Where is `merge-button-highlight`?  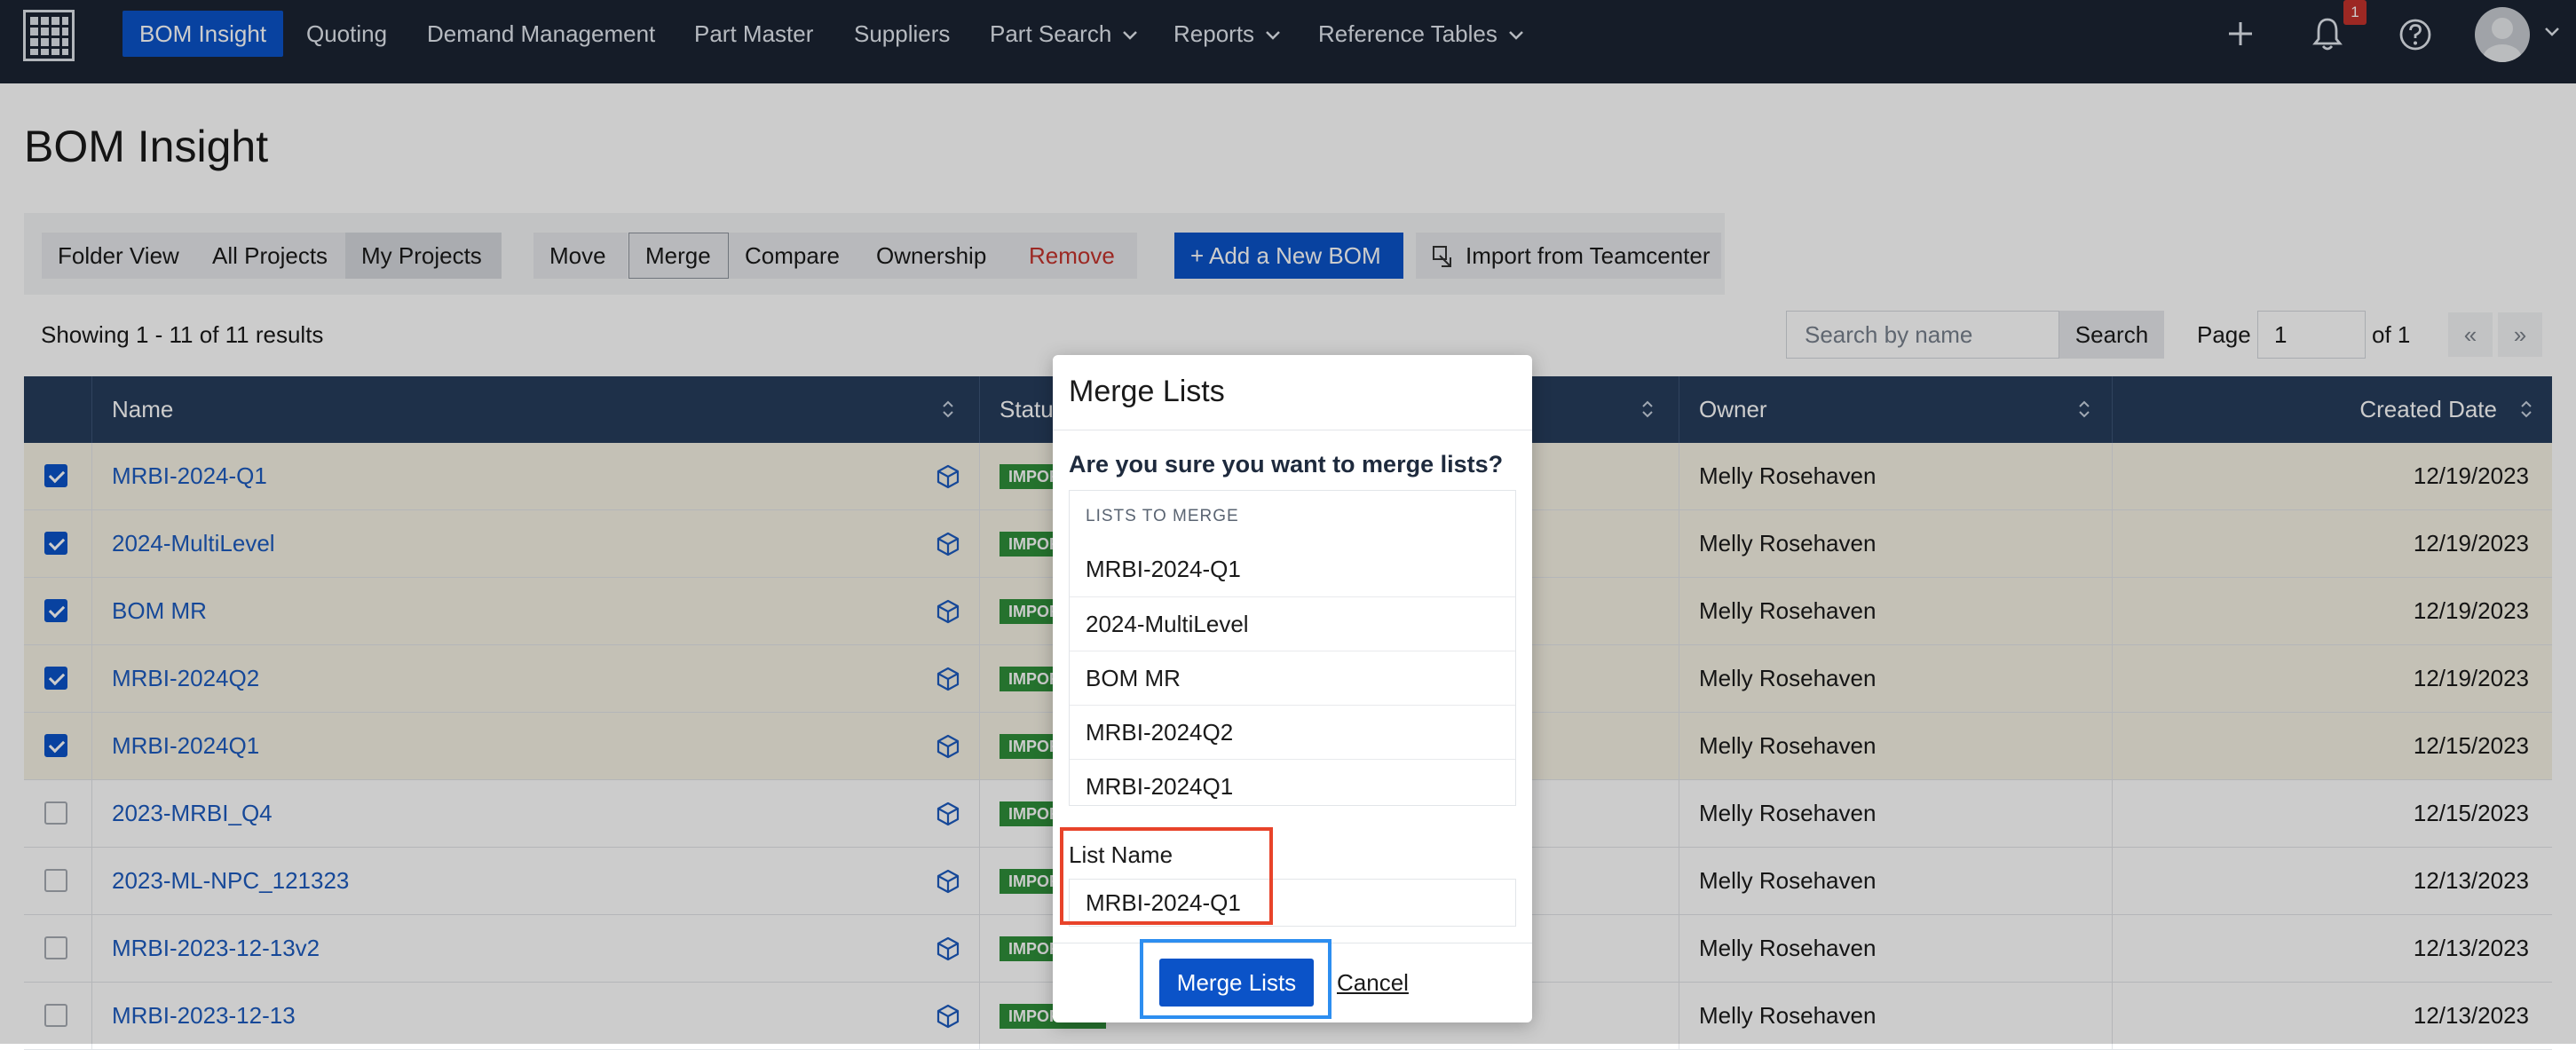
merge-button-highlight is located at coordinates (1235, 979).